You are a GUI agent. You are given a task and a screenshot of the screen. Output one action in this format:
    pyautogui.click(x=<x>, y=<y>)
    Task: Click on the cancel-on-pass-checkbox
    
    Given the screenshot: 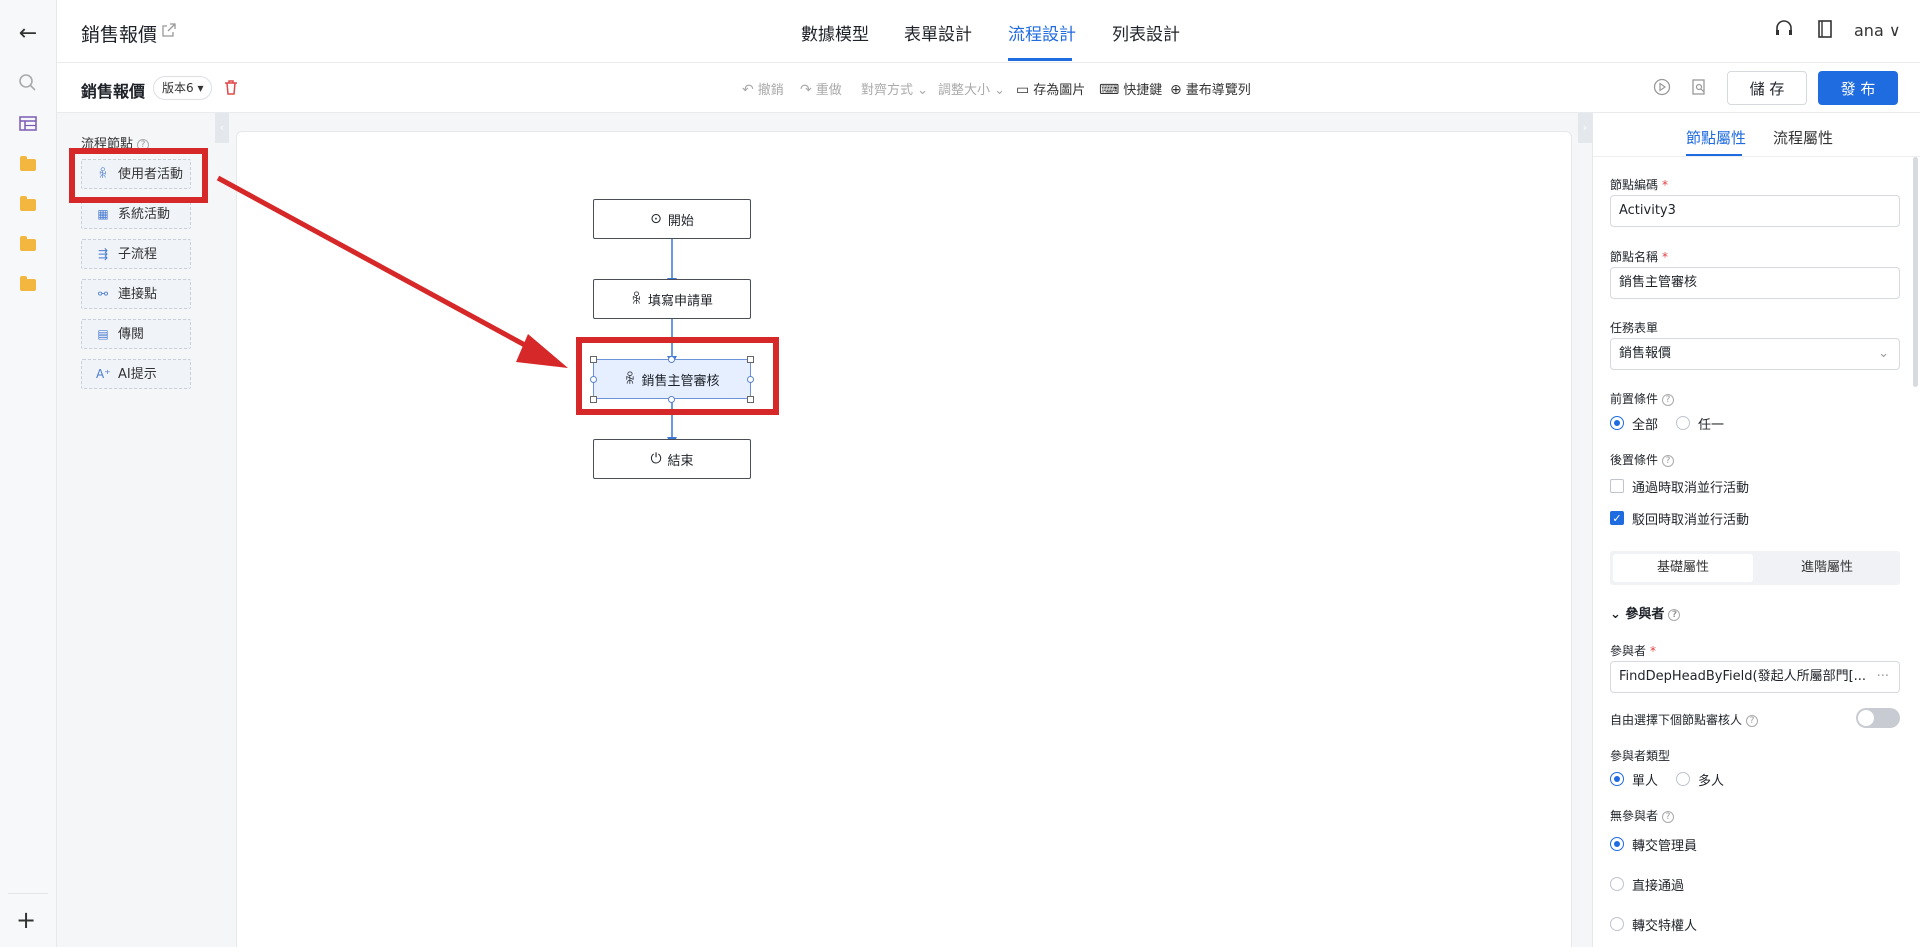 What is the action you would take?
    pyautogui.click(x=1617, y=486)
    